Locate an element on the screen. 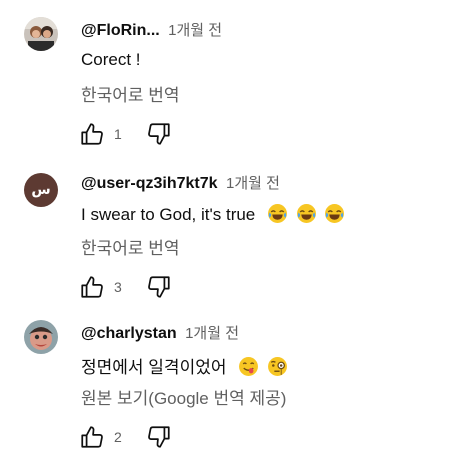 The image size is (476, 470). comment-header: @user-qz3ih7kt7k 1개월 전 is located at coordinates (180, 182).